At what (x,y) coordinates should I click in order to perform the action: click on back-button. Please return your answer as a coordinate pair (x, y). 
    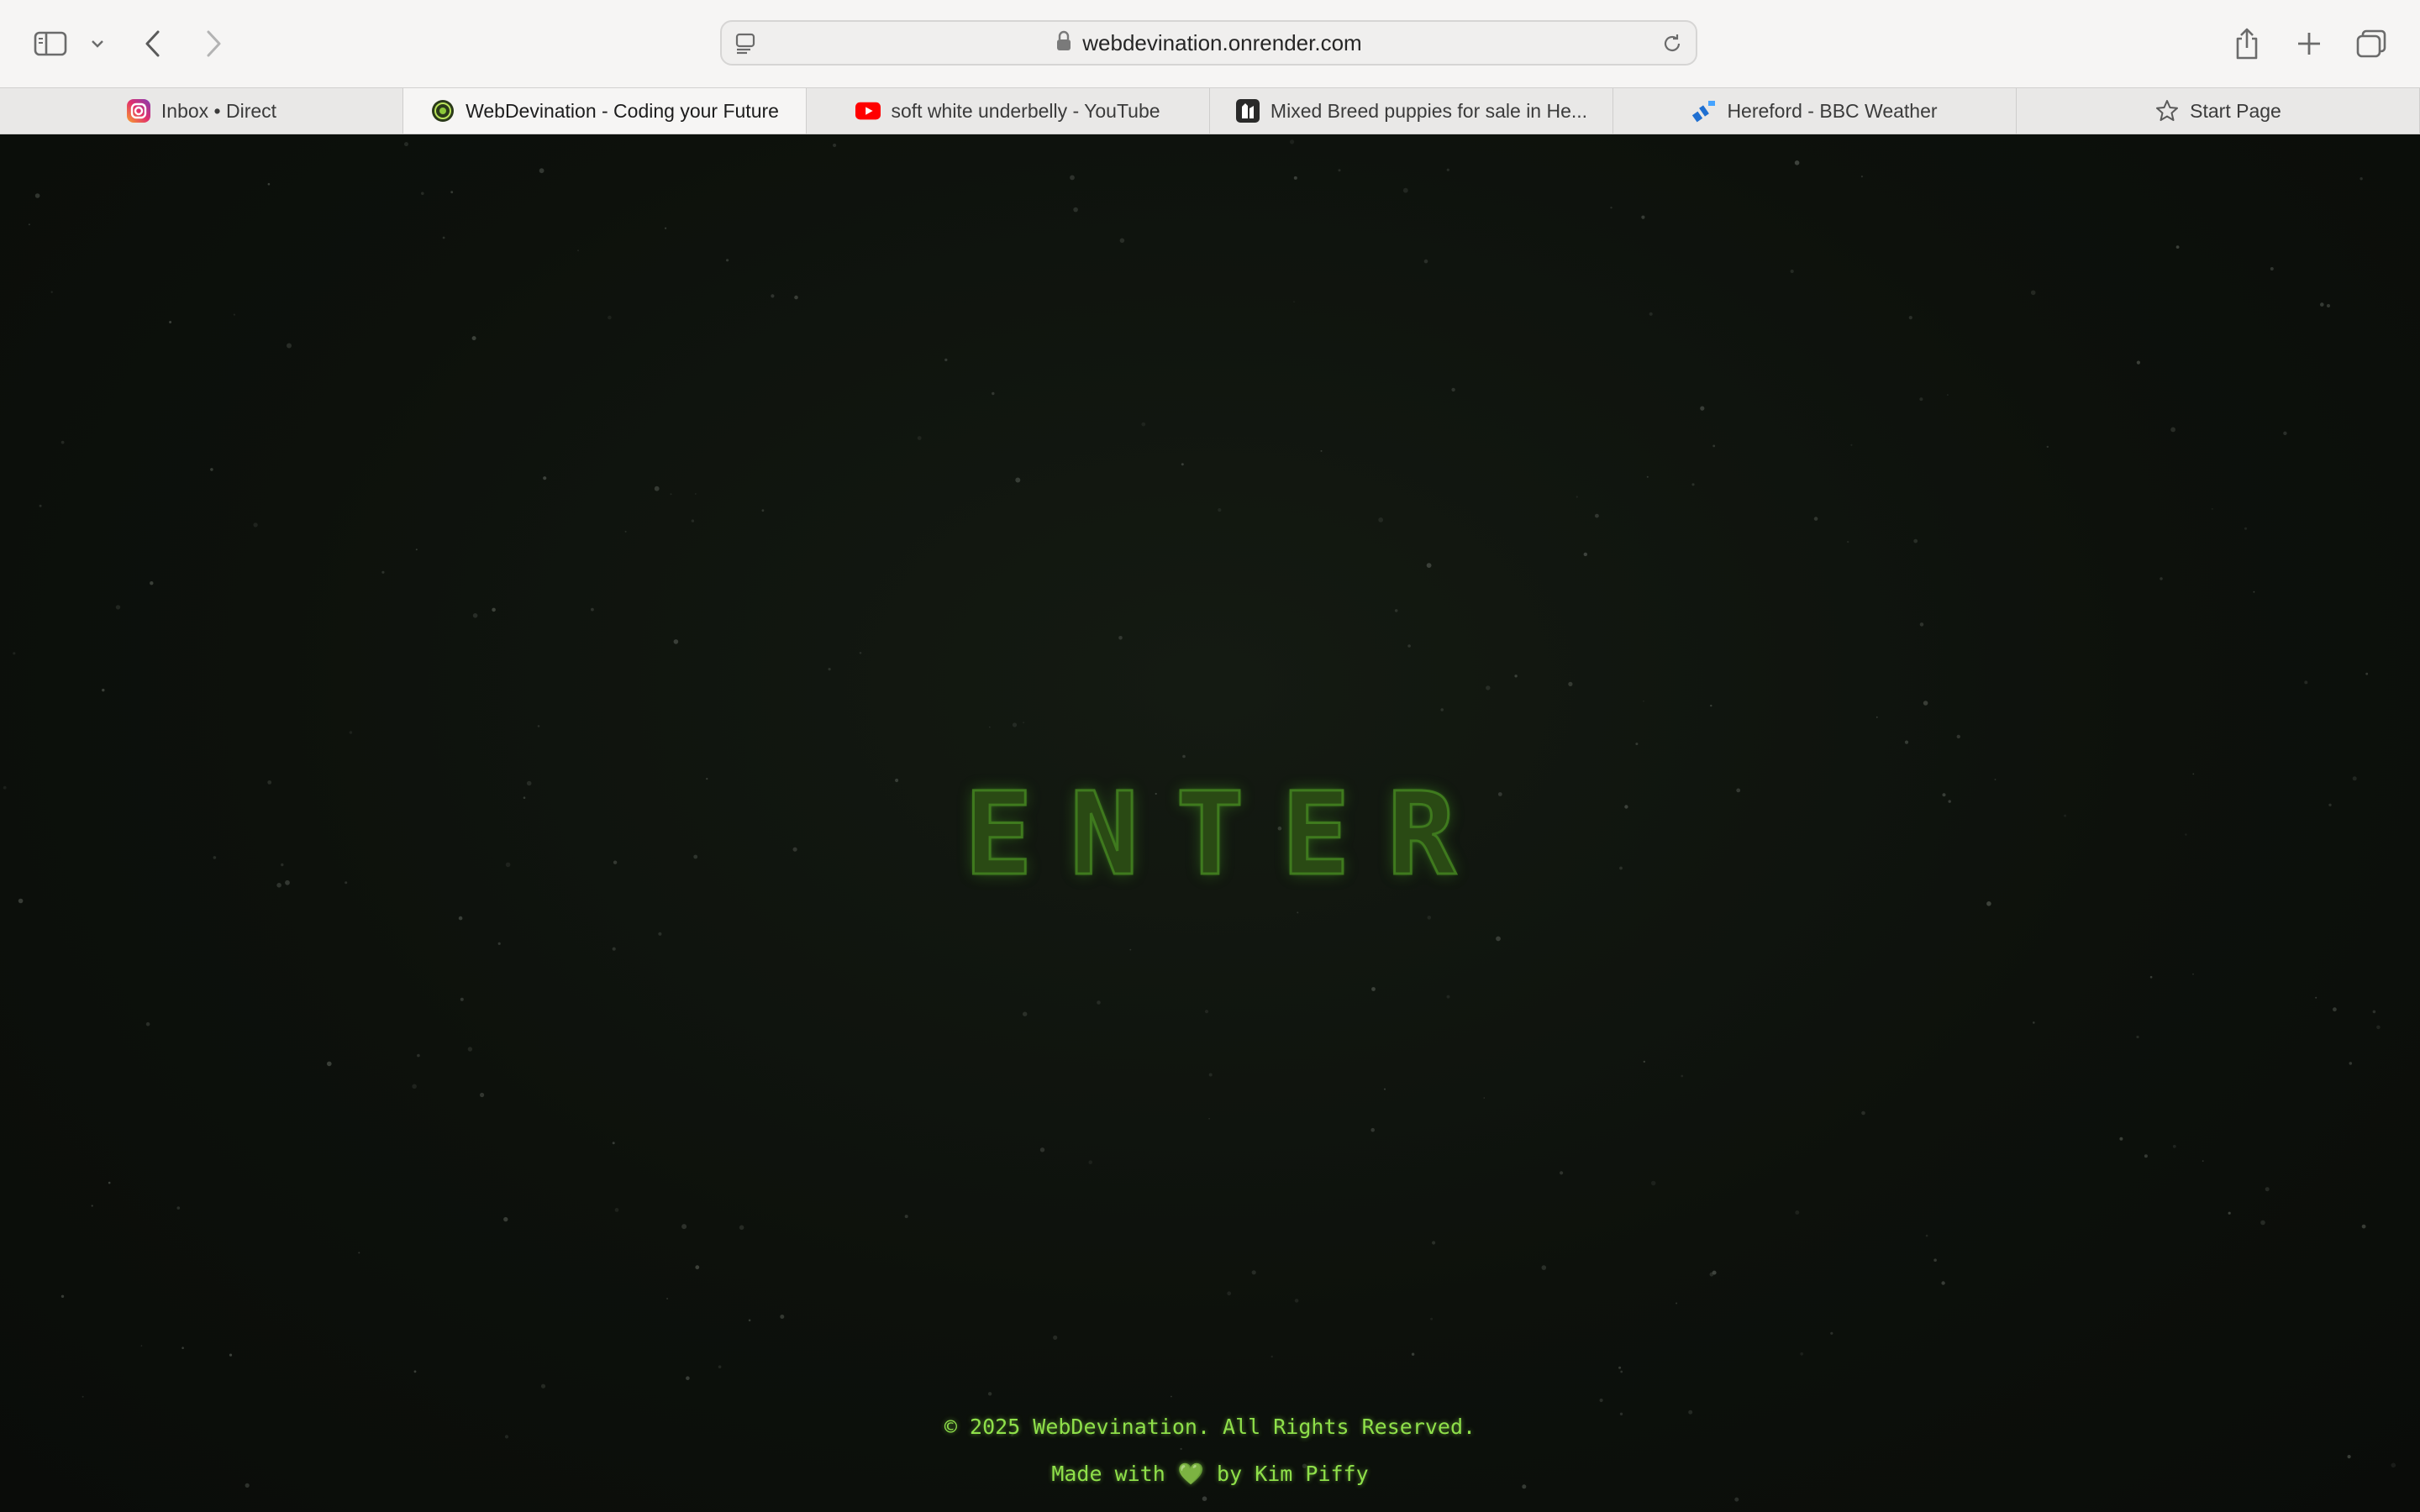
    Looking at the image, I should click on (153, 43).